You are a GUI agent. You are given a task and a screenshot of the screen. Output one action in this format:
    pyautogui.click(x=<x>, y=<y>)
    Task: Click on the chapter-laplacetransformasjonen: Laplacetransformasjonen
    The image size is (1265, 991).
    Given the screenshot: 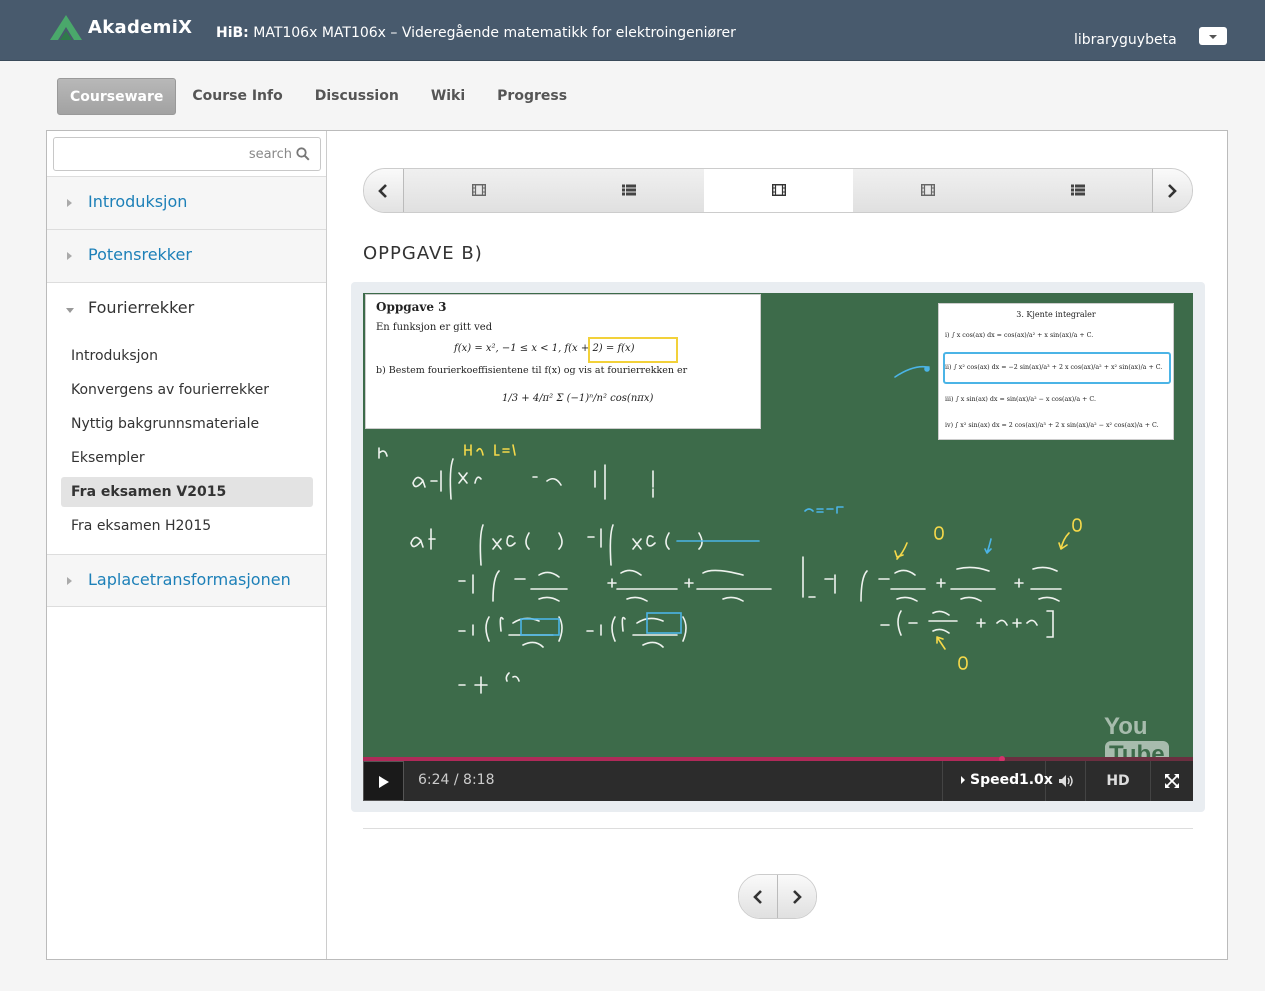 What is the action you would take?
    pyautogui.click(x=186, y=580)
    